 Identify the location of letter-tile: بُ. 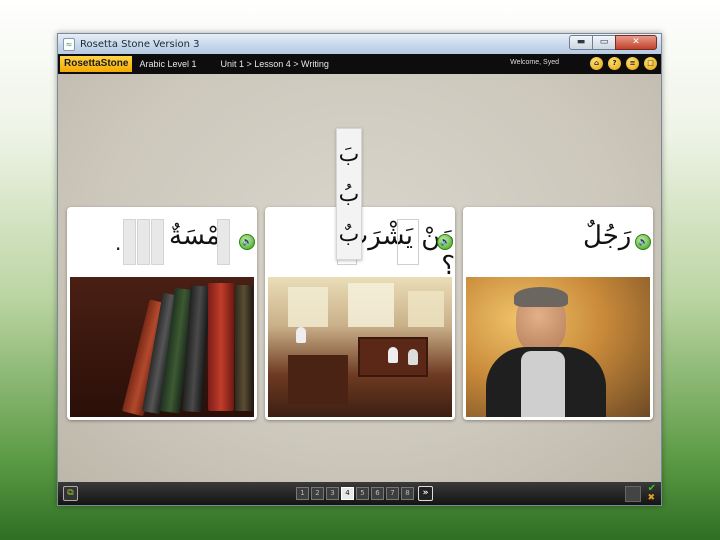
(349, 195).